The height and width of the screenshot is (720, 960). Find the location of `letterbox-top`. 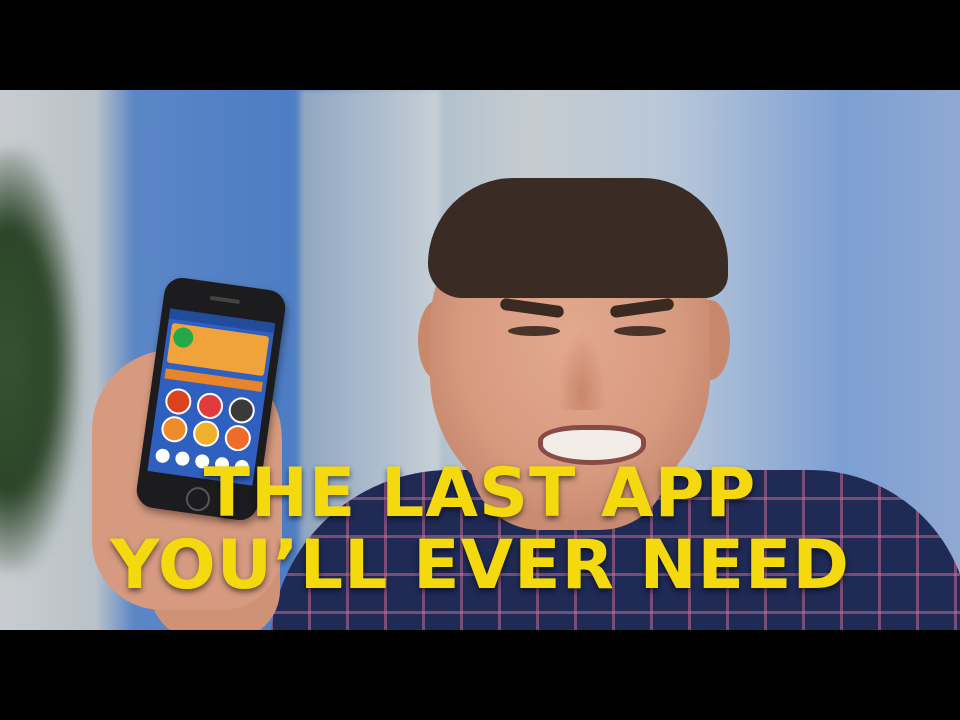

letterbox-top is located at coordinates (480, 45).